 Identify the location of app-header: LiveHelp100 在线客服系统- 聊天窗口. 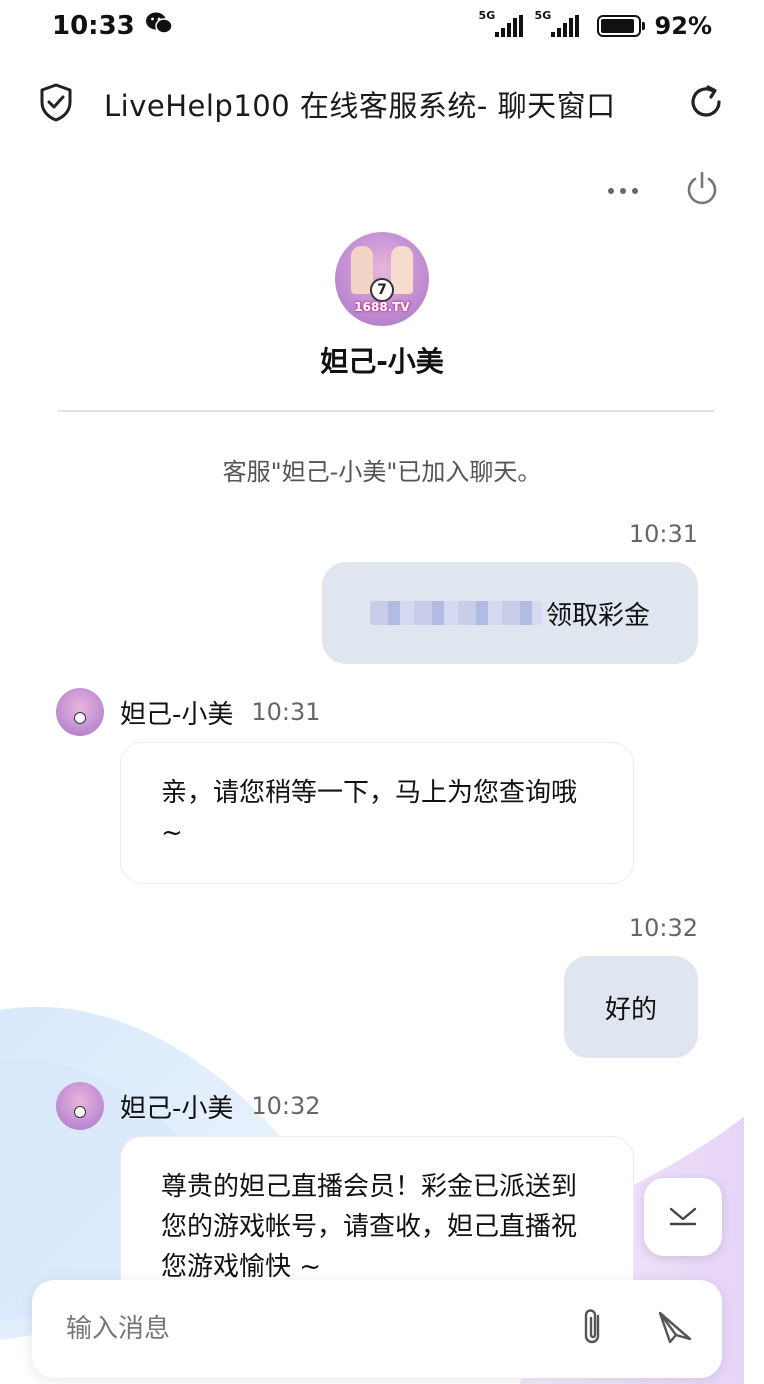
(382, 104).